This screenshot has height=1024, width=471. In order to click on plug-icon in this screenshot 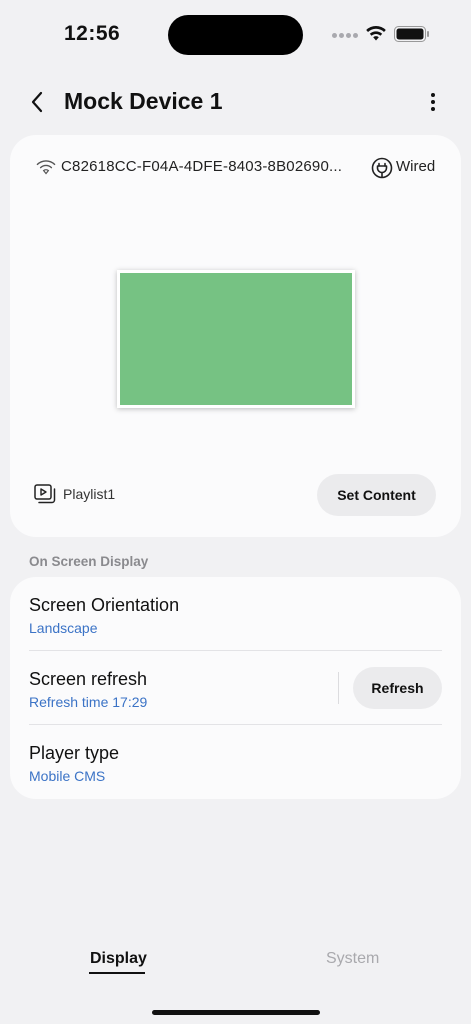, I will do `click(382, 168)`.